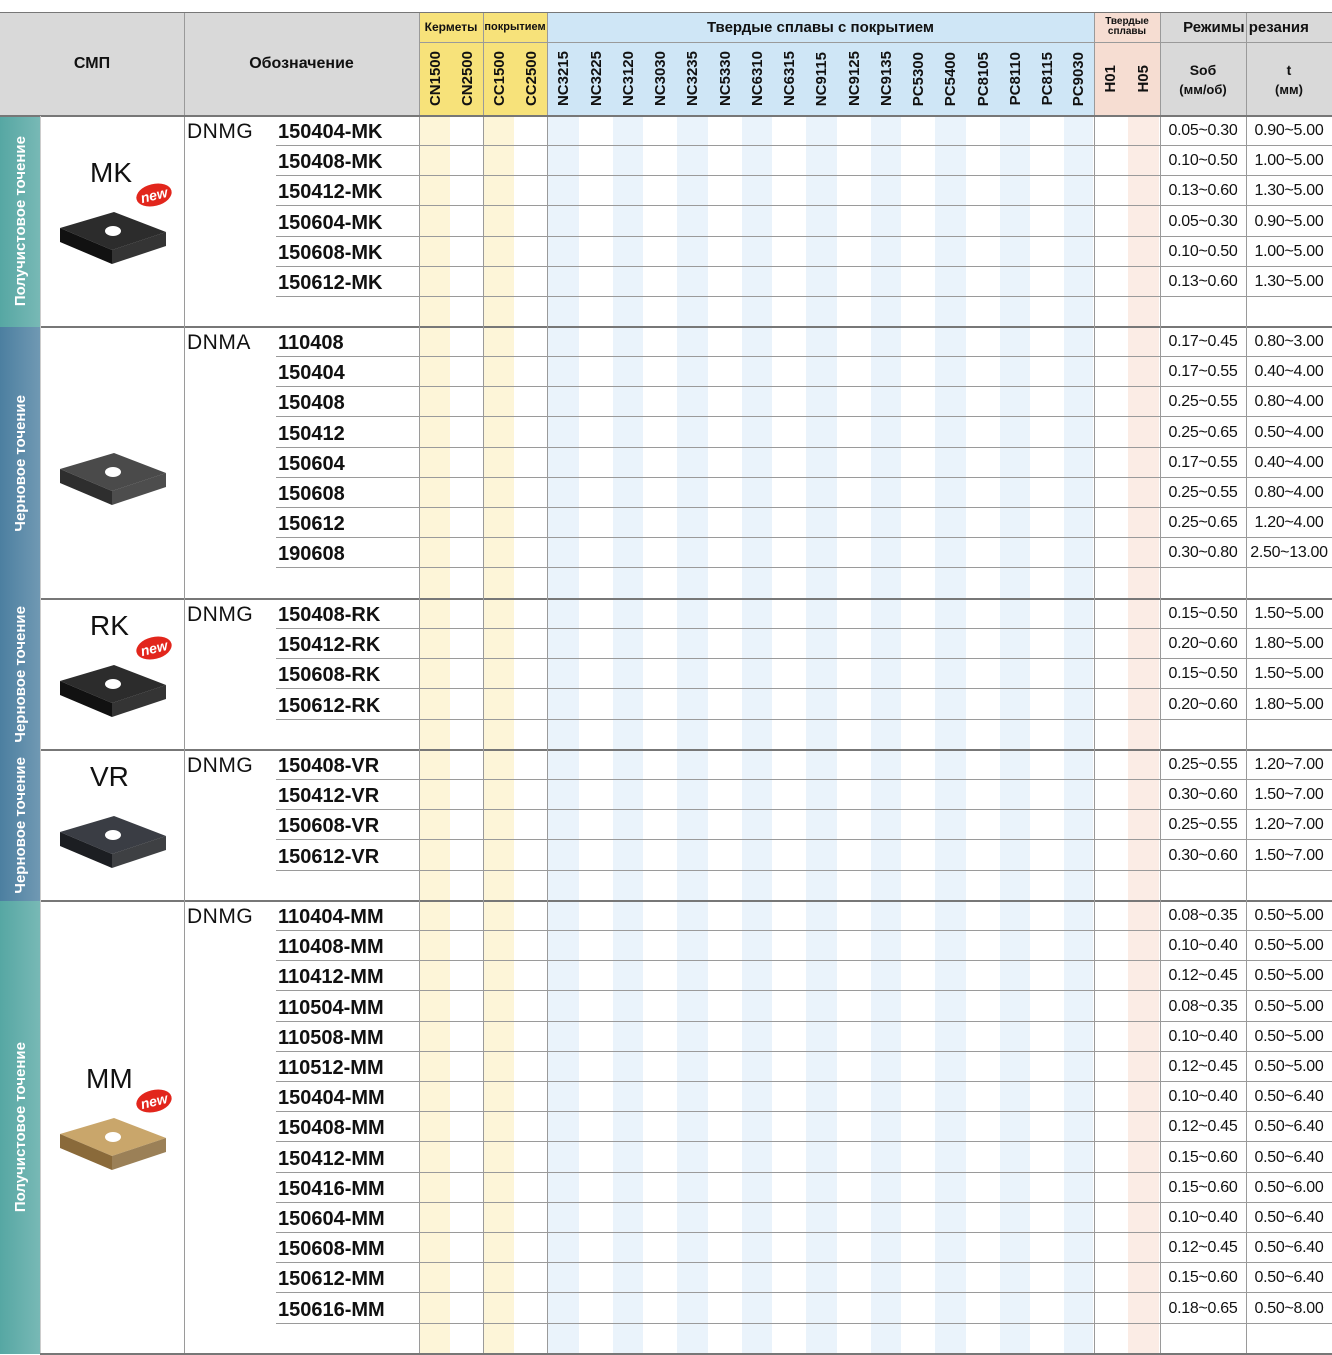 The height and width of the screenshot is (1355, 1332). What do you see at coordinates (1203, 69) in the screenshot?
I see `header-feed-label: Sоб` at bounding box center [1203, 69].